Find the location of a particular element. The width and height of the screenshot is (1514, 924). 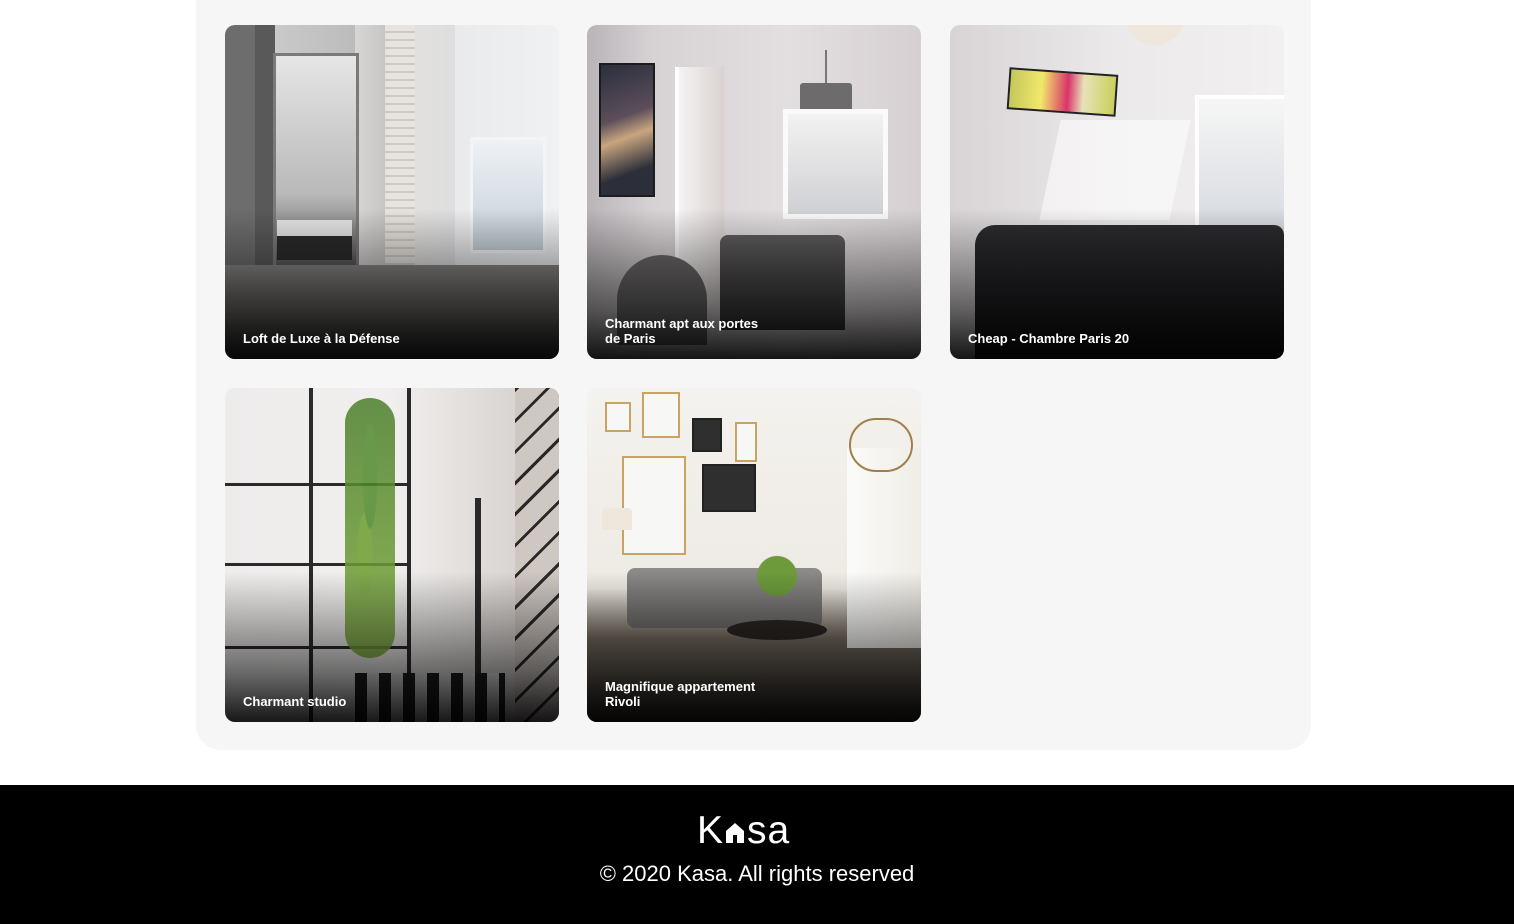

listing-card: Magnifique appartement Rivoli is located at coordinates (754, 555).